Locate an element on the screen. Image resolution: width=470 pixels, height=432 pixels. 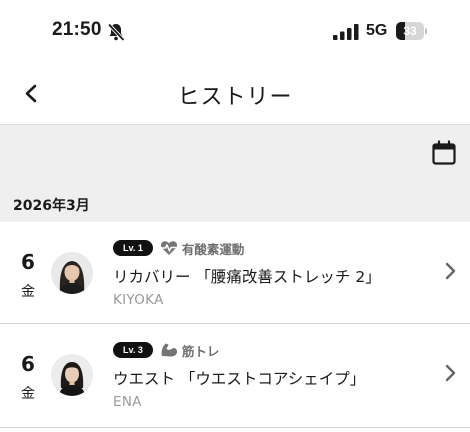
month-label: 2026年3月 is located at coordinates (51, 206).